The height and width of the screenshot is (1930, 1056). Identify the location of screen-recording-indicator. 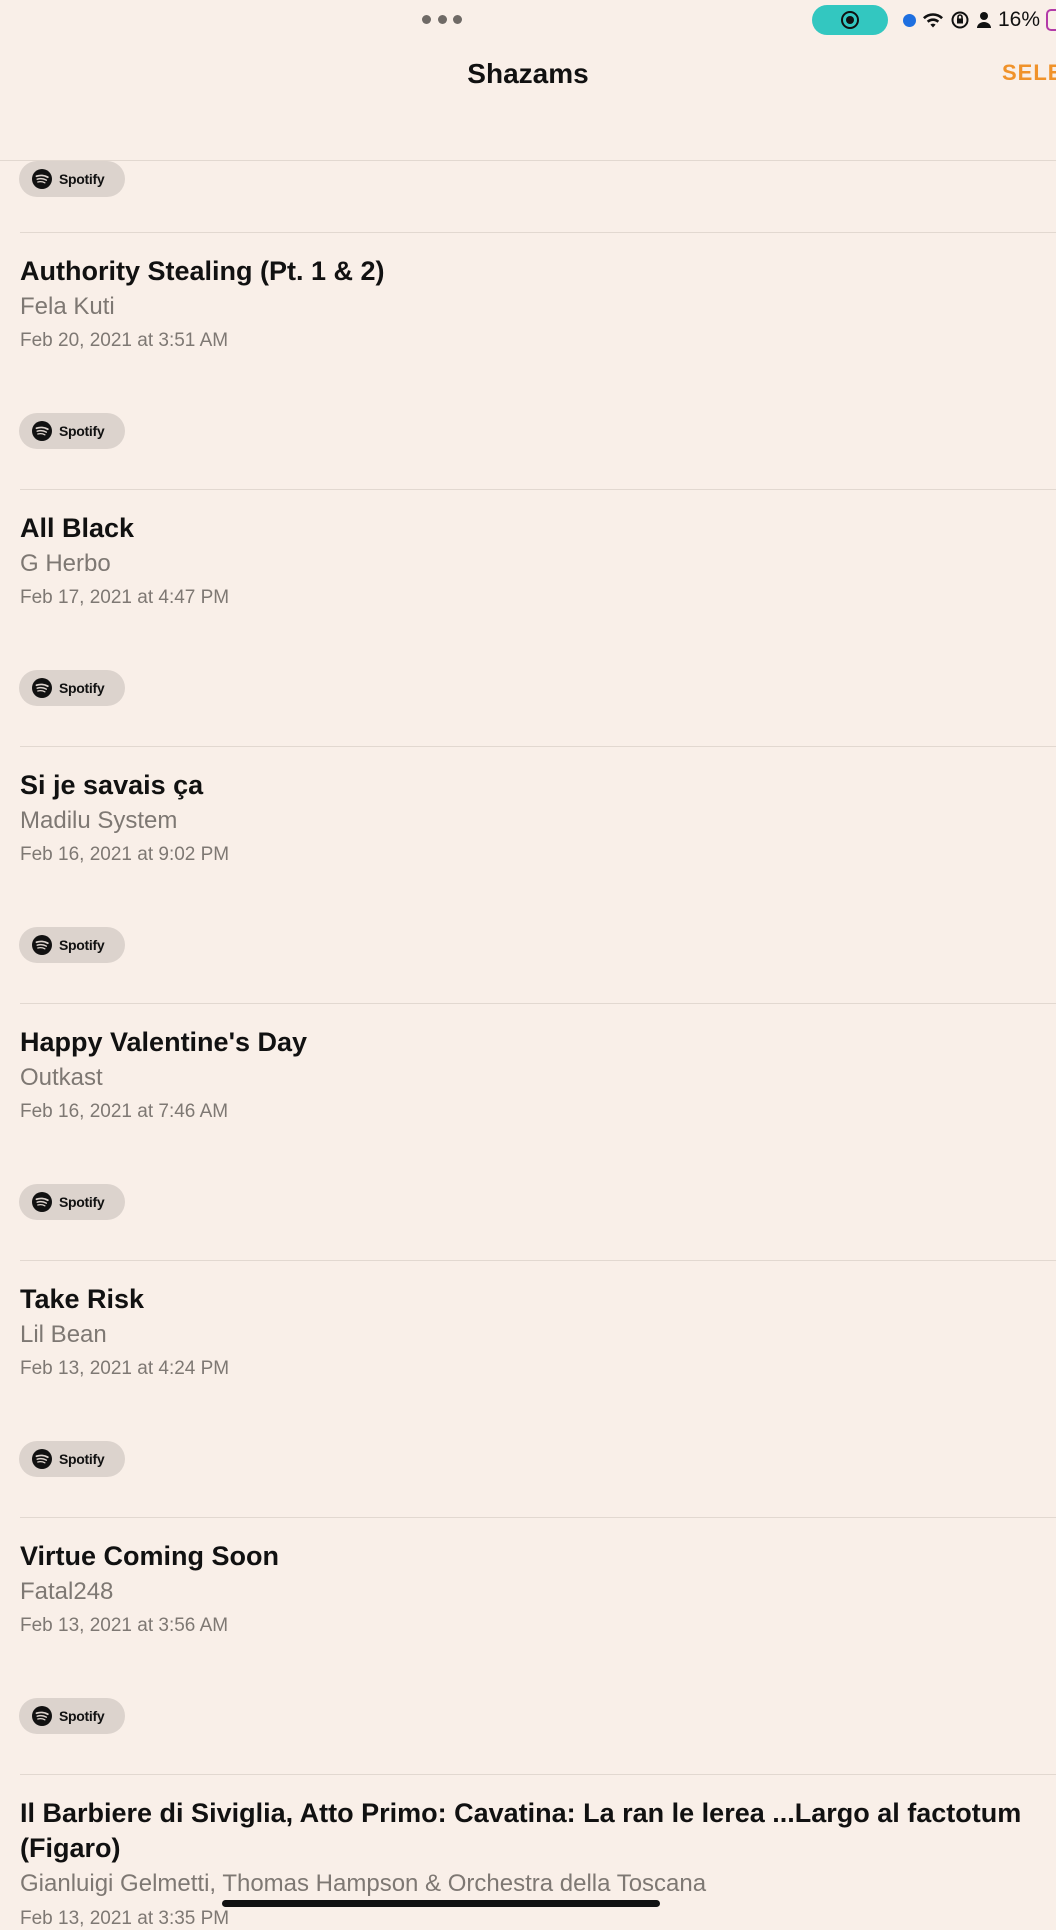
(850, 20).